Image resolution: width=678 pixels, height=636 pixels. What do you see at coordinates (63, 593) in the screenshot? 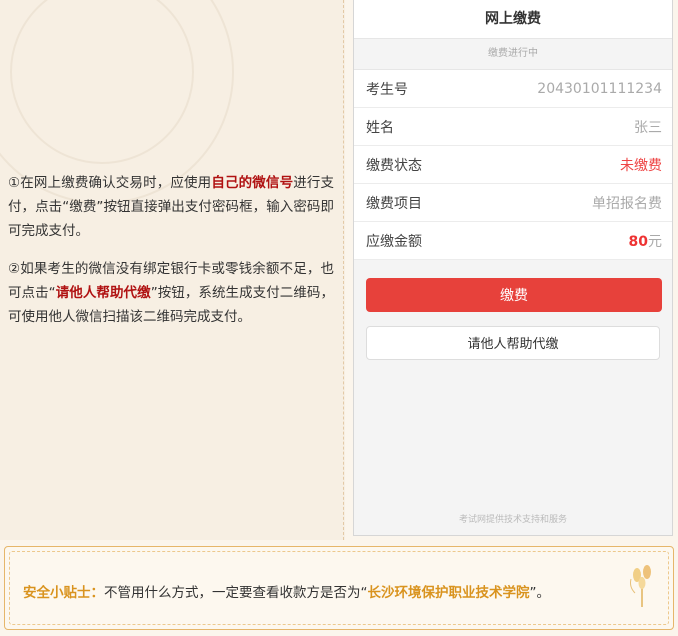
I see `tip-label: 安全小贴士：` at bounding box center [63, 593].